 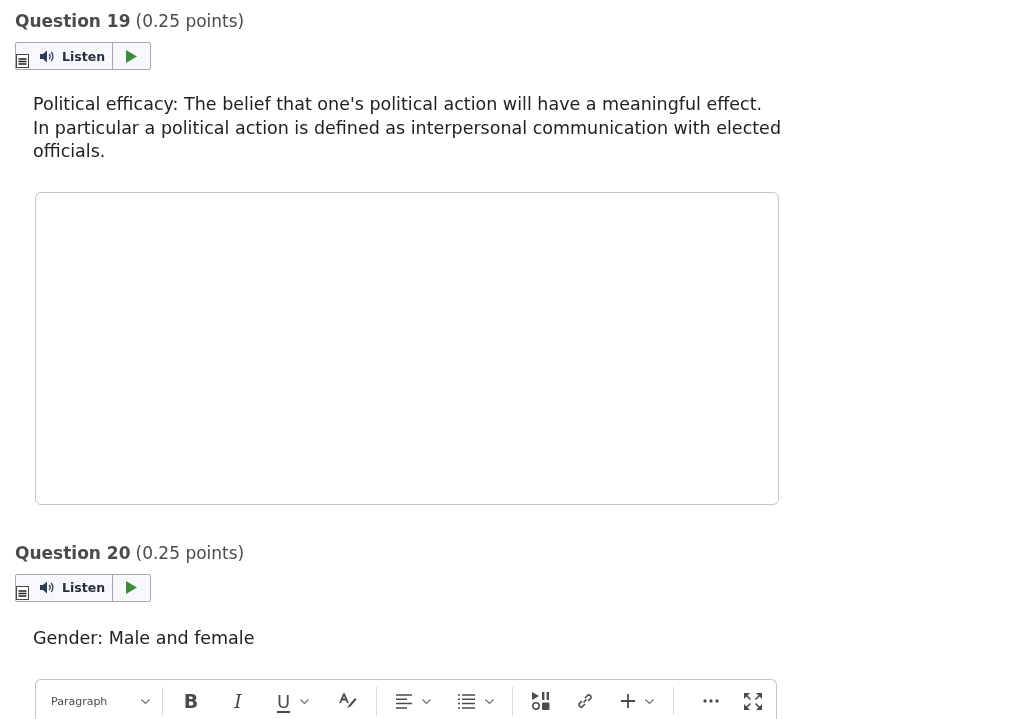 I want to click on paragraph-dropdown: Paragraph, so click(x=99, y=701).